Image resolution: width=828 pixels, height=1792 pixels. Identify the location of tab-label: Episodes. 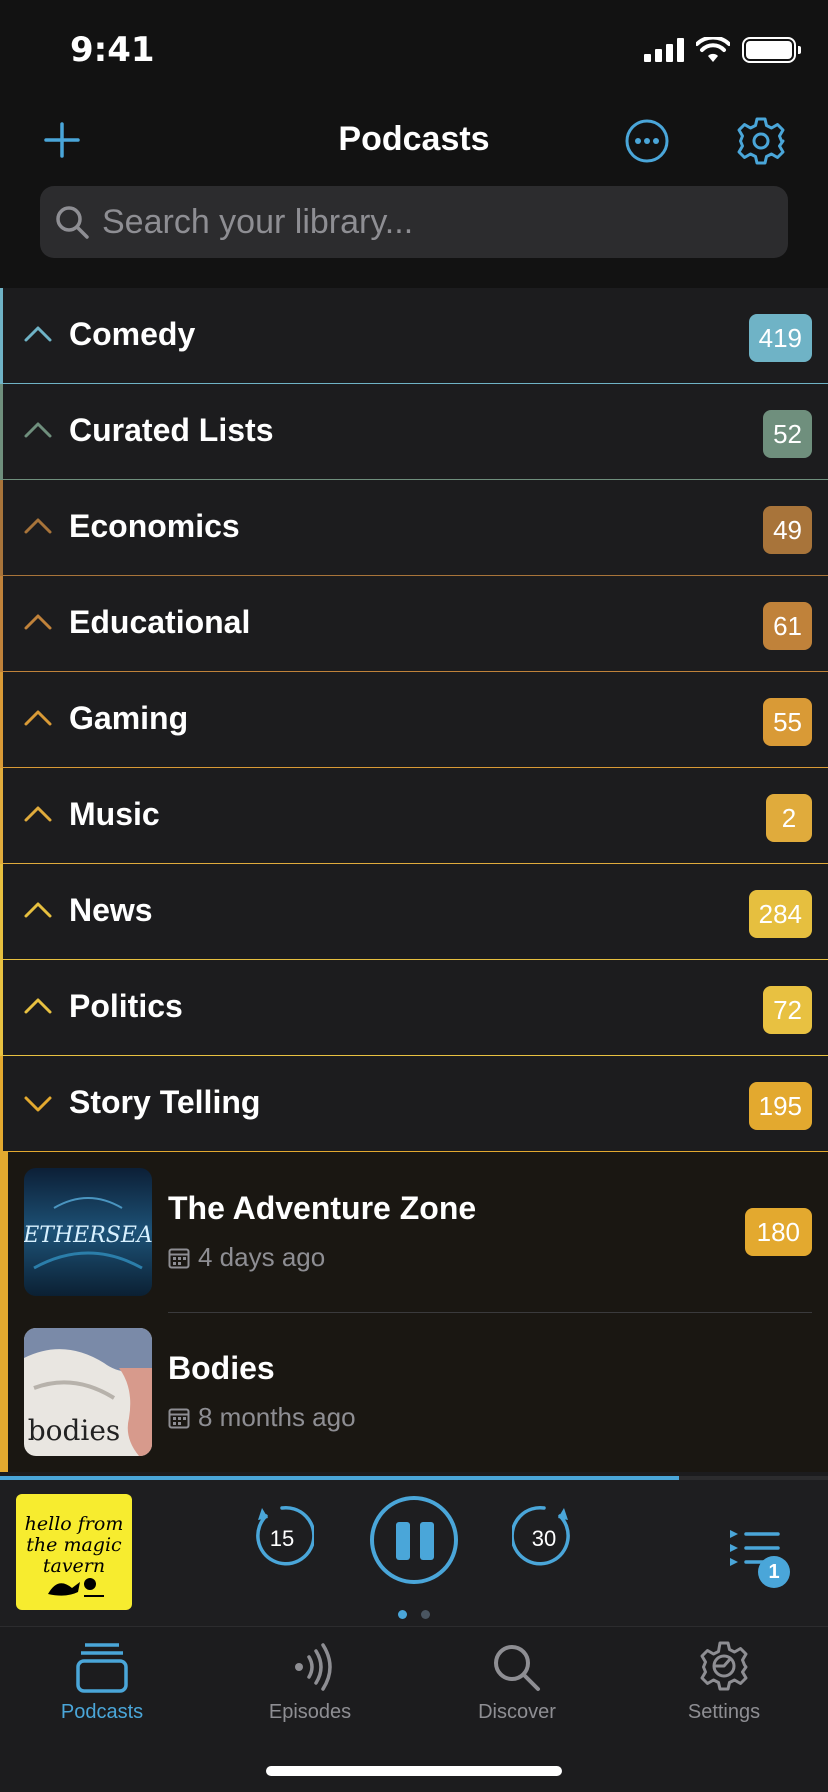
(310, 1712).